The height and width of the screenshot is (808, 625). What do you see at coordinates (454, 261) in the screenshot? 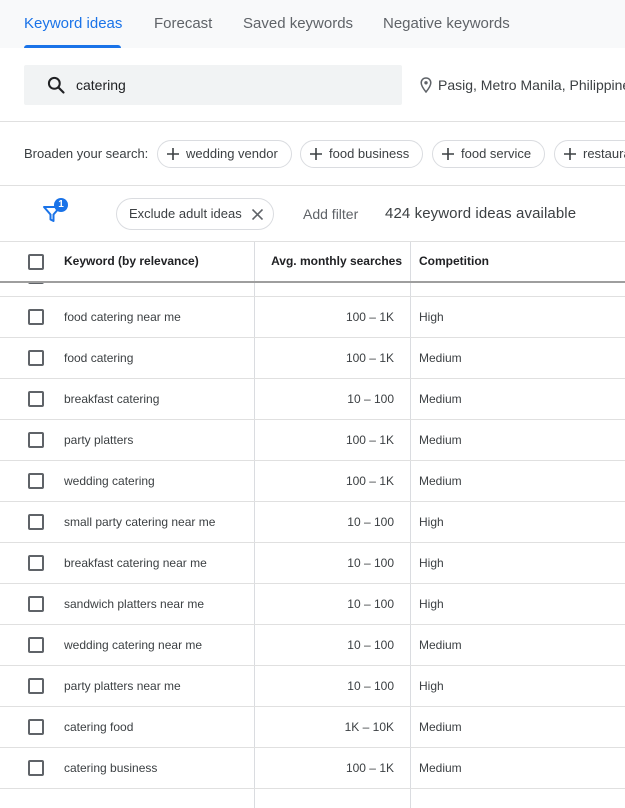
I see `column-header-competition: Competition` at bounding box center [454, 261].